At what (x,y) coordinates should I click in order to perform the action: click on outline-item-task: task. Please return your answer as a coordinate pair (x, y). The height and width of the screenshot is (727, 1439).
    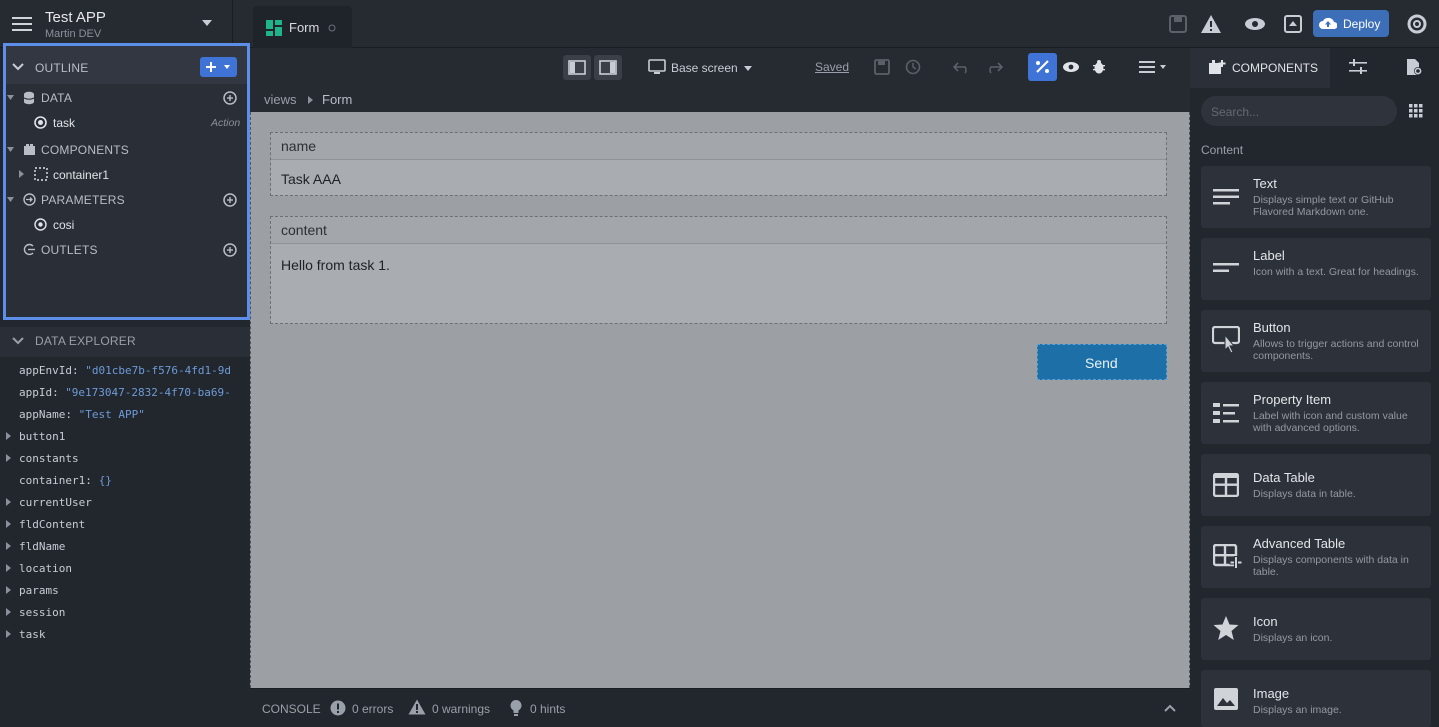
    Looking at the image, I should click on (64, 123).